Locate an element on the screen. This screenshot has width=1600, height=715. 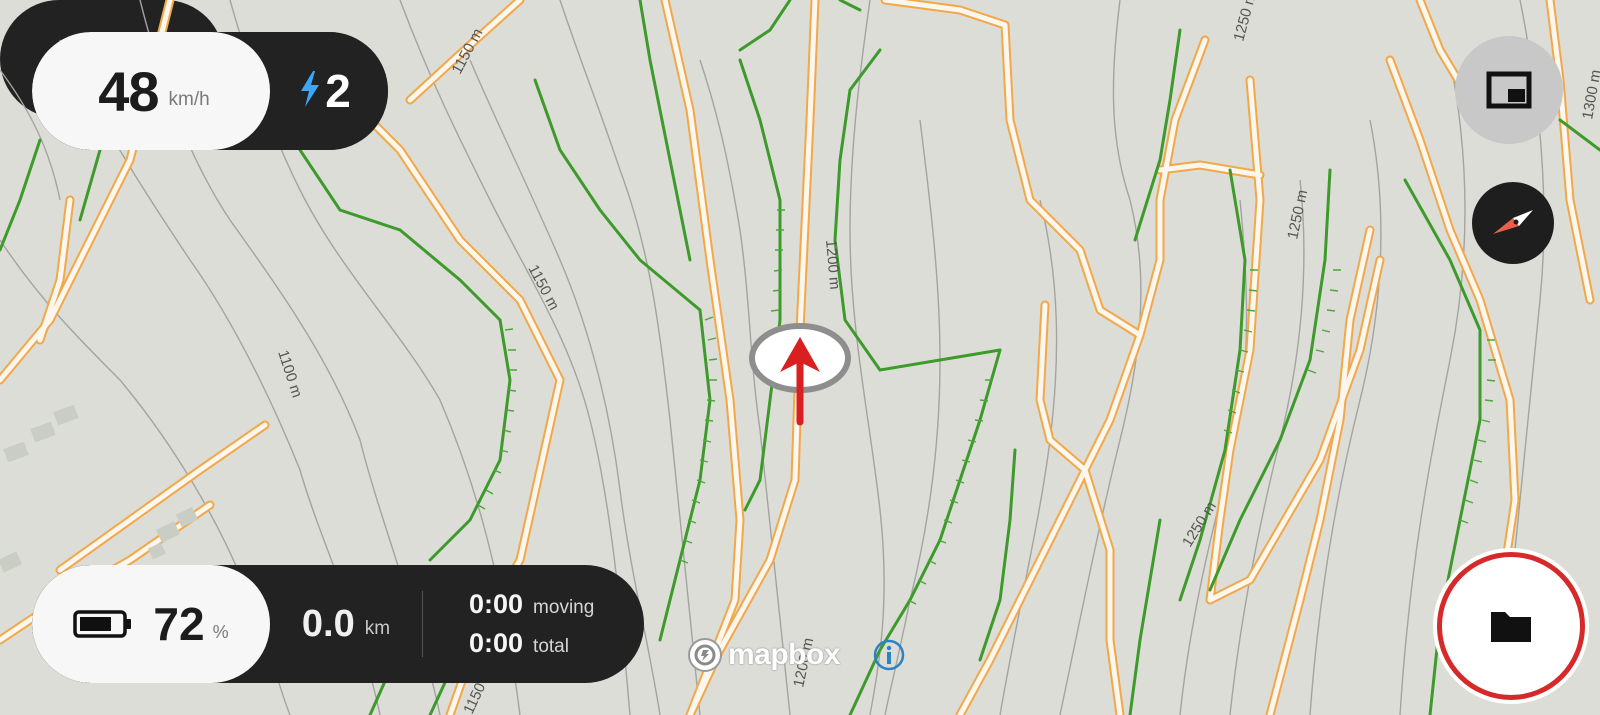
folder-icon is located at coordinates (1511, 626).